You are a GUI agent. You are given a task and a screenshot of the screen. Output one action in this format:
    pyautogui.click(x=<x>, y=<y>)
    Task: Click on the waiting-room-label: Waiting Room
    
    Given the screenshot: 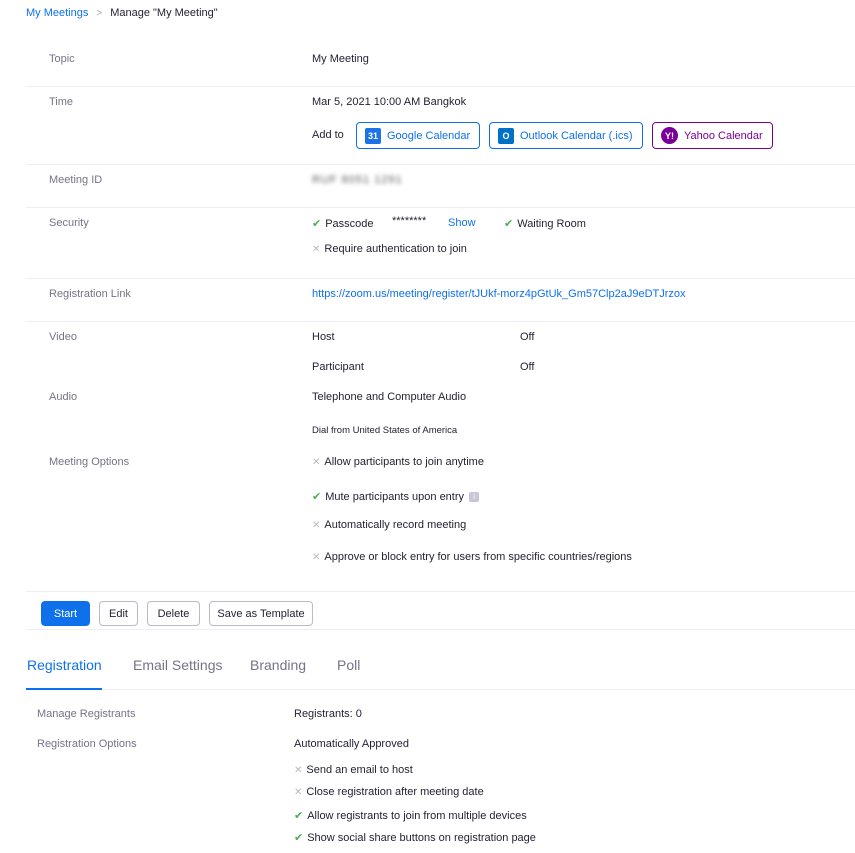 What is the action you would take?
    pyautogui.click(x=551, y=223)
    